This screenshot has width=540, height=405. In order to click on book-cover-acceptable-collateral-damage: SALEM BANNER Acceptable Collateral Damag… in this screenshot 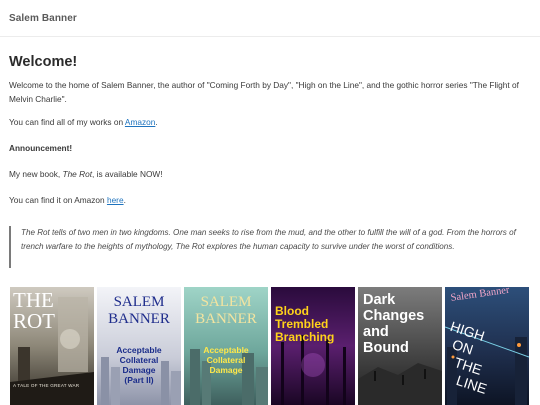, I will do `click(226, 346)`.